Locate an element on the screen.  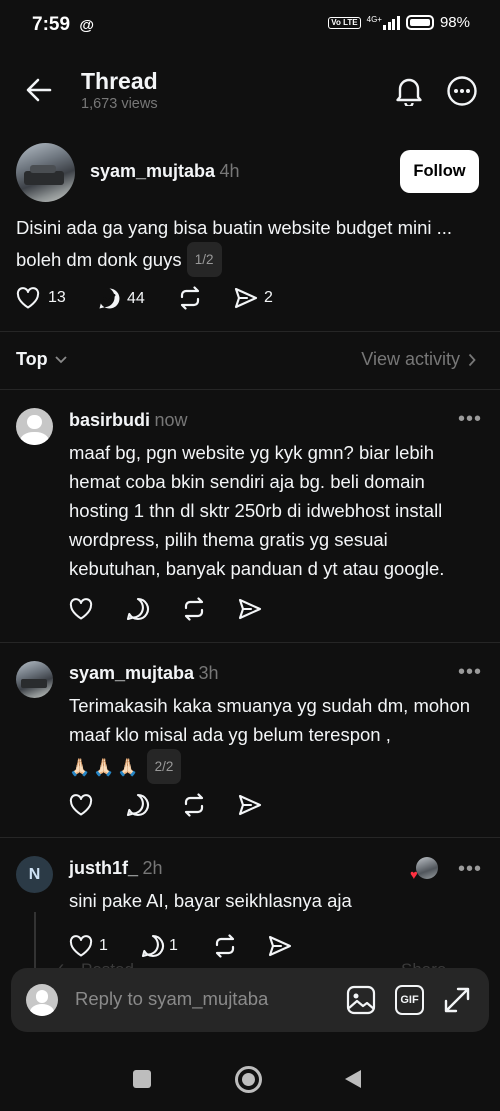
view-count: 1,673 views is located at coordinates (119, 104).